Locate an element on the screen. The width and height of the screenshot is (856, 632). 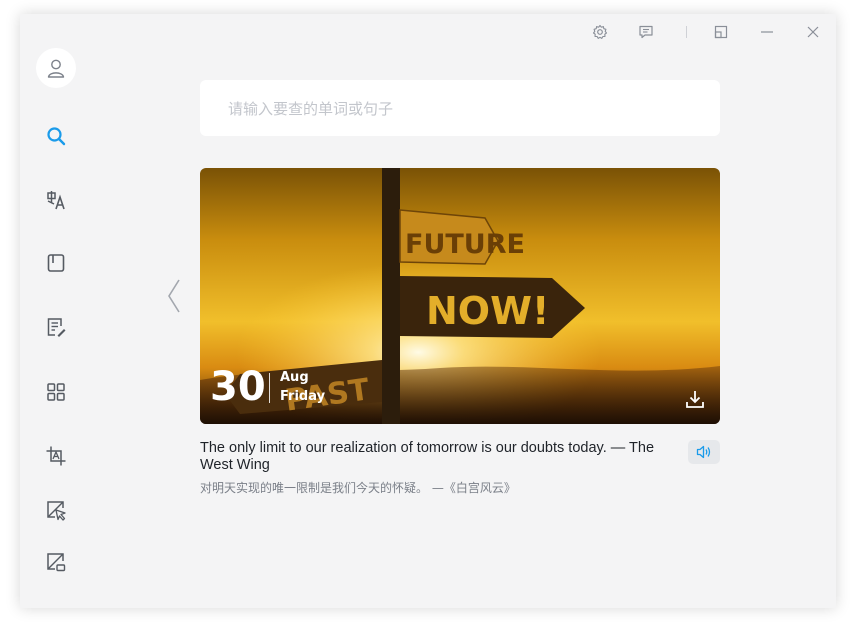
sidebar-item-apps is located at coordinates (56, 392).